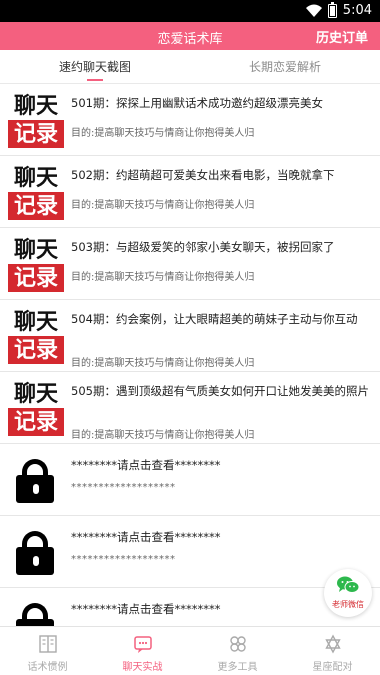  What do you see at coordinates (214, 319) in the screenshot?
I see `item-title: 504期：约会案例，让大眼睛超美的萌妹子主动与你互动` at bounding box center [214, 319].